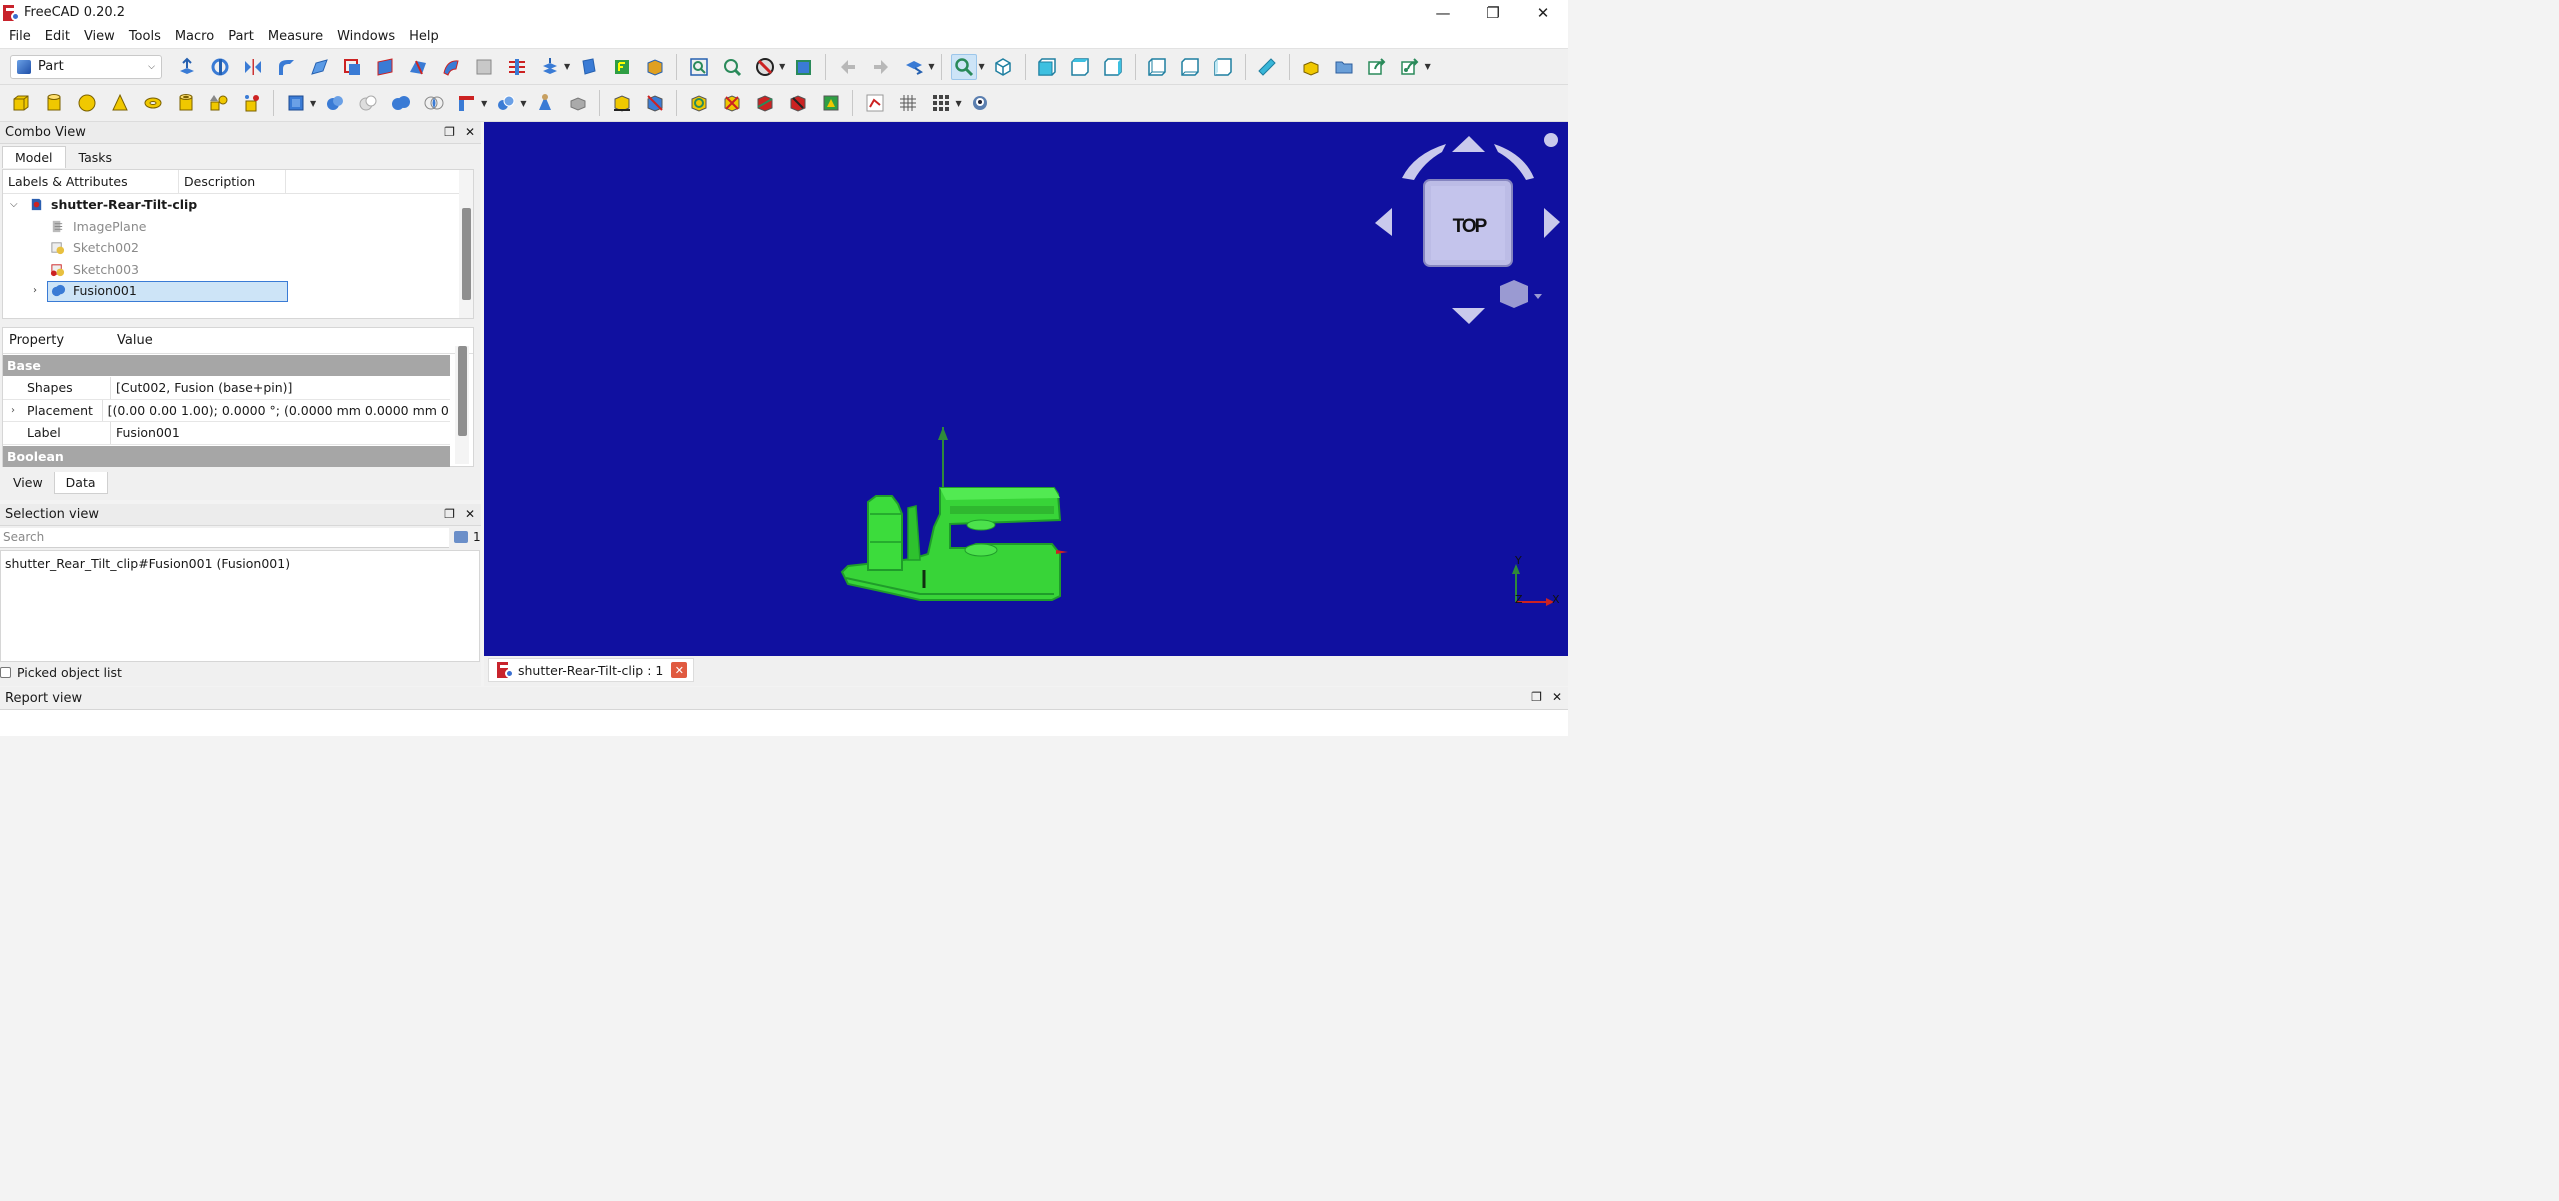 This screenshot has width=2559, height=1201. I want to click on property-group-boolean: Boolean, so click(226, 456).